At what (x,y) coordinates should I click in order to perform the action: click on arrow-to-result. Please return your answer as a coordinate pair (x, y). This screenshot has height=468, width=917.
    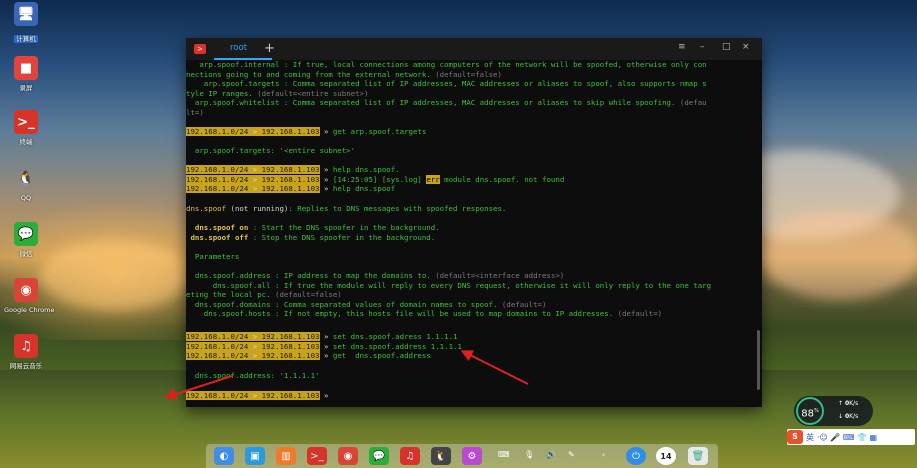
    Looking at the image, I should click on (198, 387).